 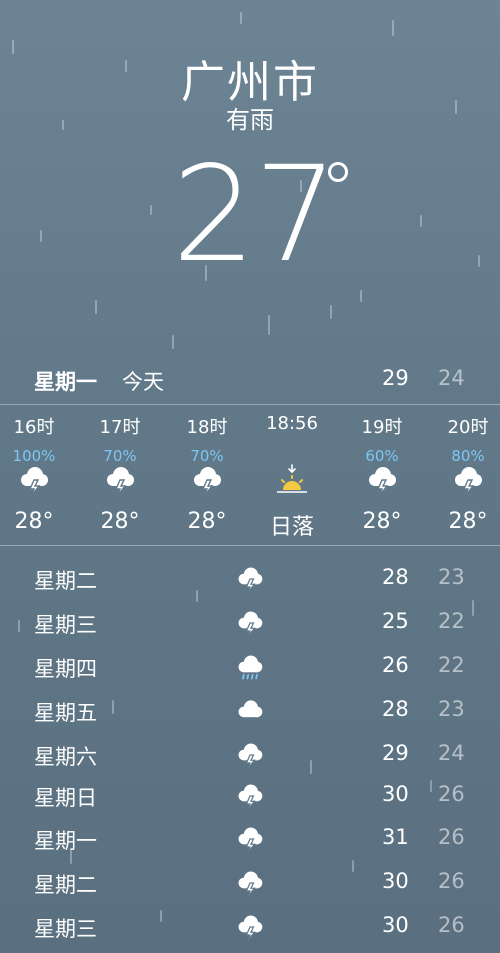 I want to click on daily-row: 星期五 28 23, so click(x=250, y=712).